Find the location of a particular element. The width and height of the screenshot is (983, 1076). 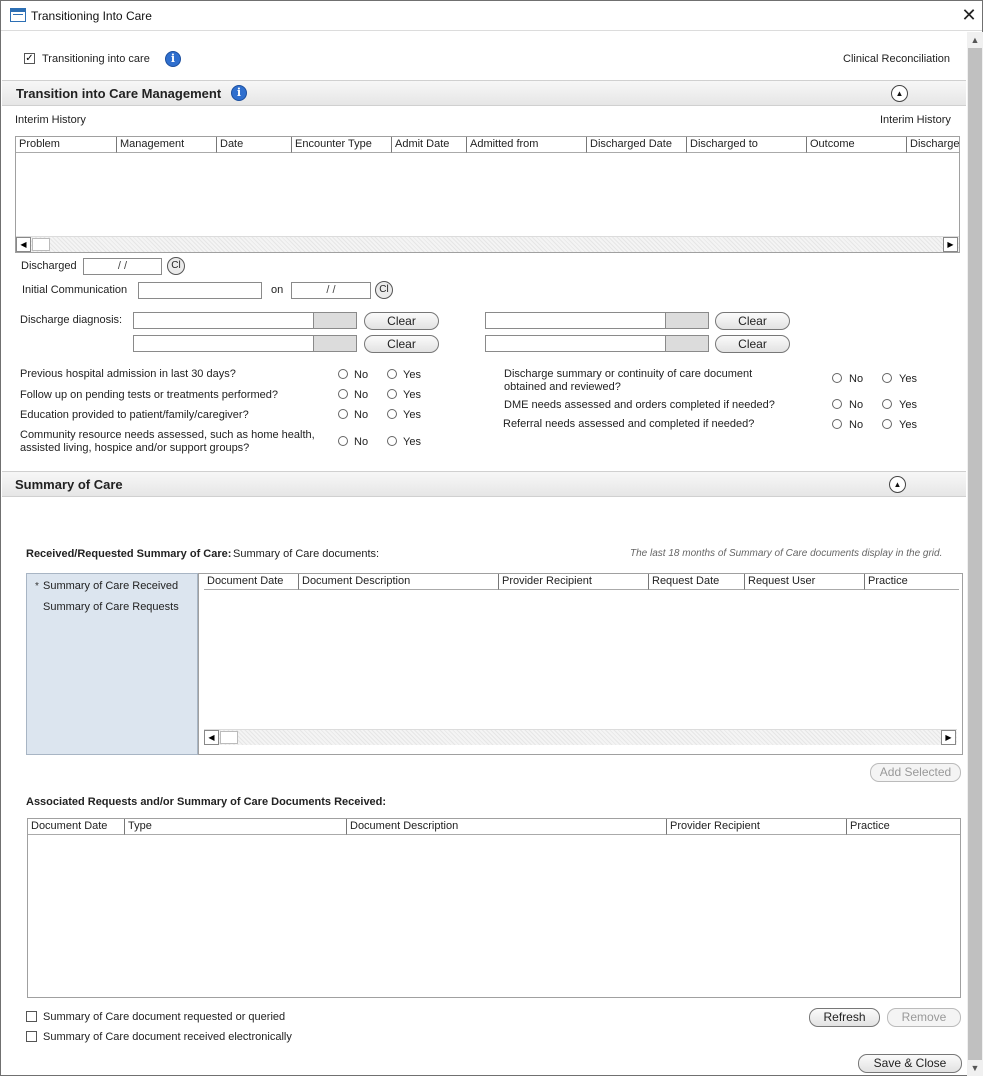

column-header: Type is located at coordinates (236, 827).